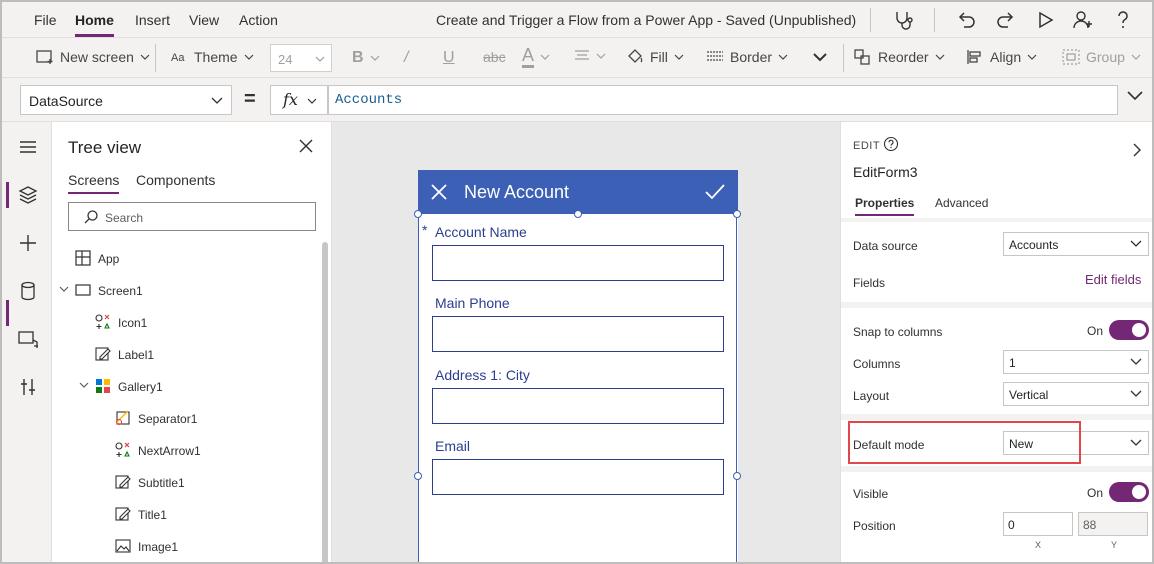  Describe the element at coordinates (187, 322) in the screenshot. I see `tree-item-icon1: Icon1` at that location.